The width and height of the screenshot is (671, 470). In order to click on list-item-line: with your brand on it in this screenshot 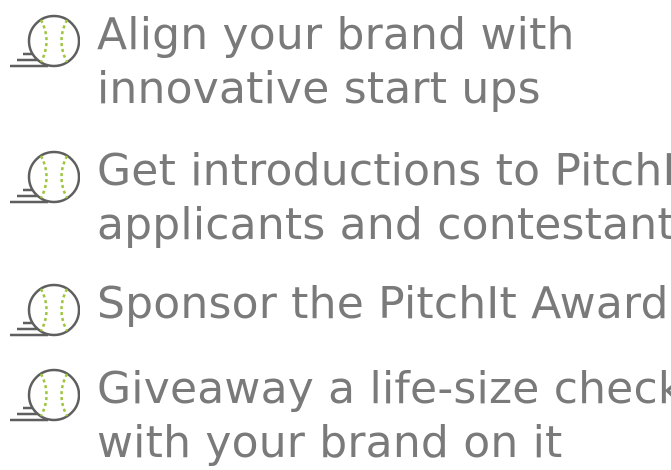, I will do `click(330, 442)`.